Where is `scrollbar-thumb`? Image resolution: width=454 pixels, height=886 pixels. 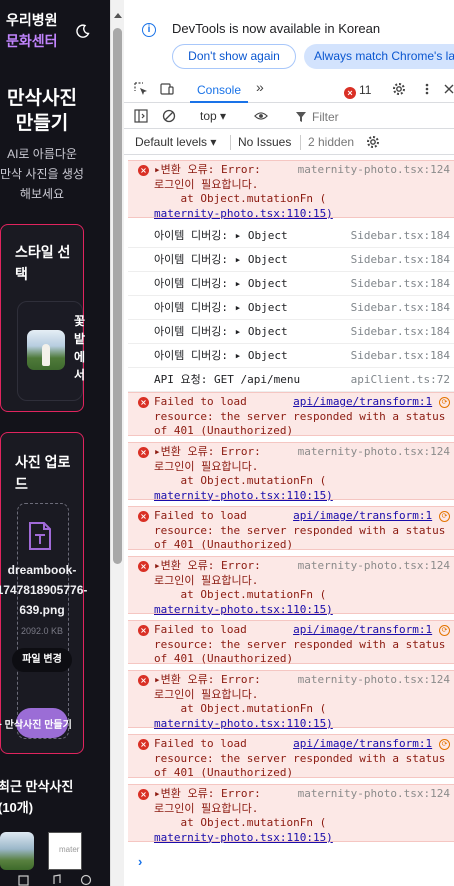 scrollbar-thumb is located at coordinates (117, 296).